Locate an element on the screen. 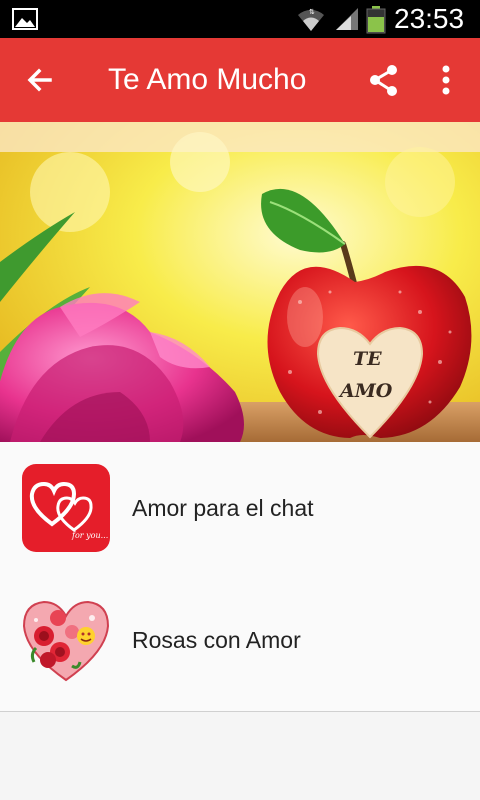  list-item-label: Amor para el chat is located at coordinates (223, 508).